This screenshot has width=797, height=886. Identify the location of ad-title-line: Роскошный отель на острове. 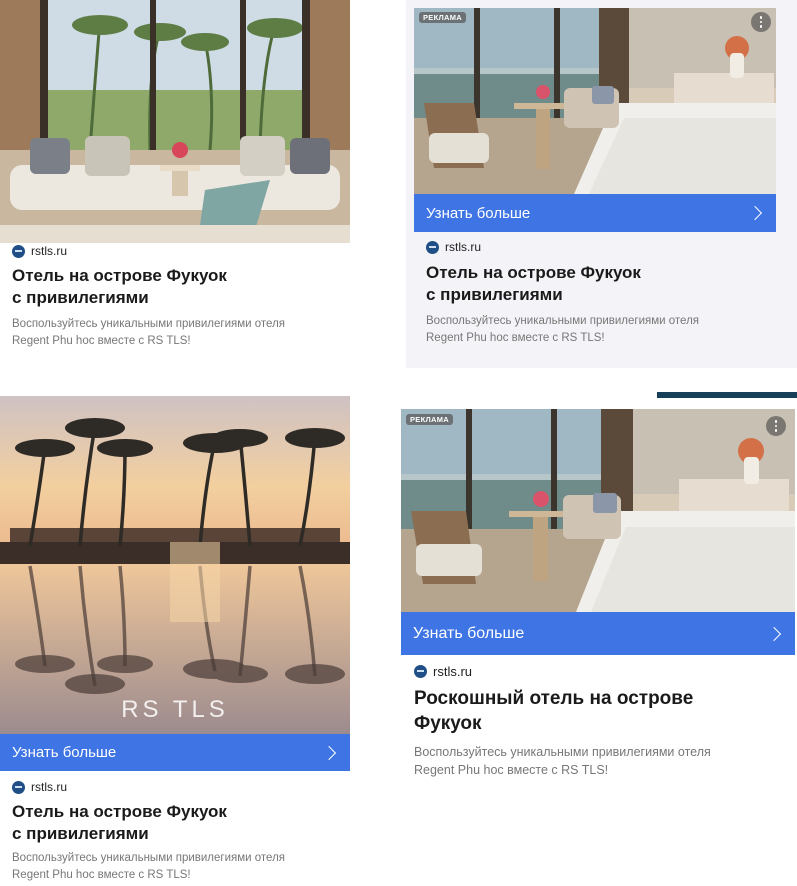
(553, 699).